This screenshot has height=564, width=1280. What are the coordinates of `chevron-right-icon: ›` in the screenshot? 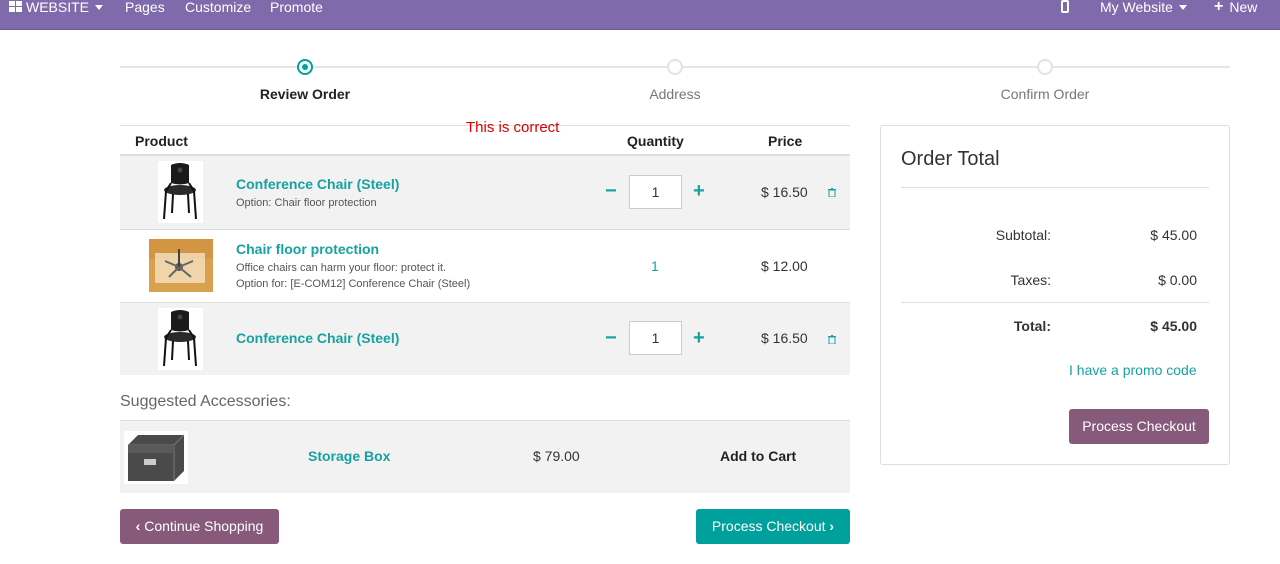 It's located at (832, 526).